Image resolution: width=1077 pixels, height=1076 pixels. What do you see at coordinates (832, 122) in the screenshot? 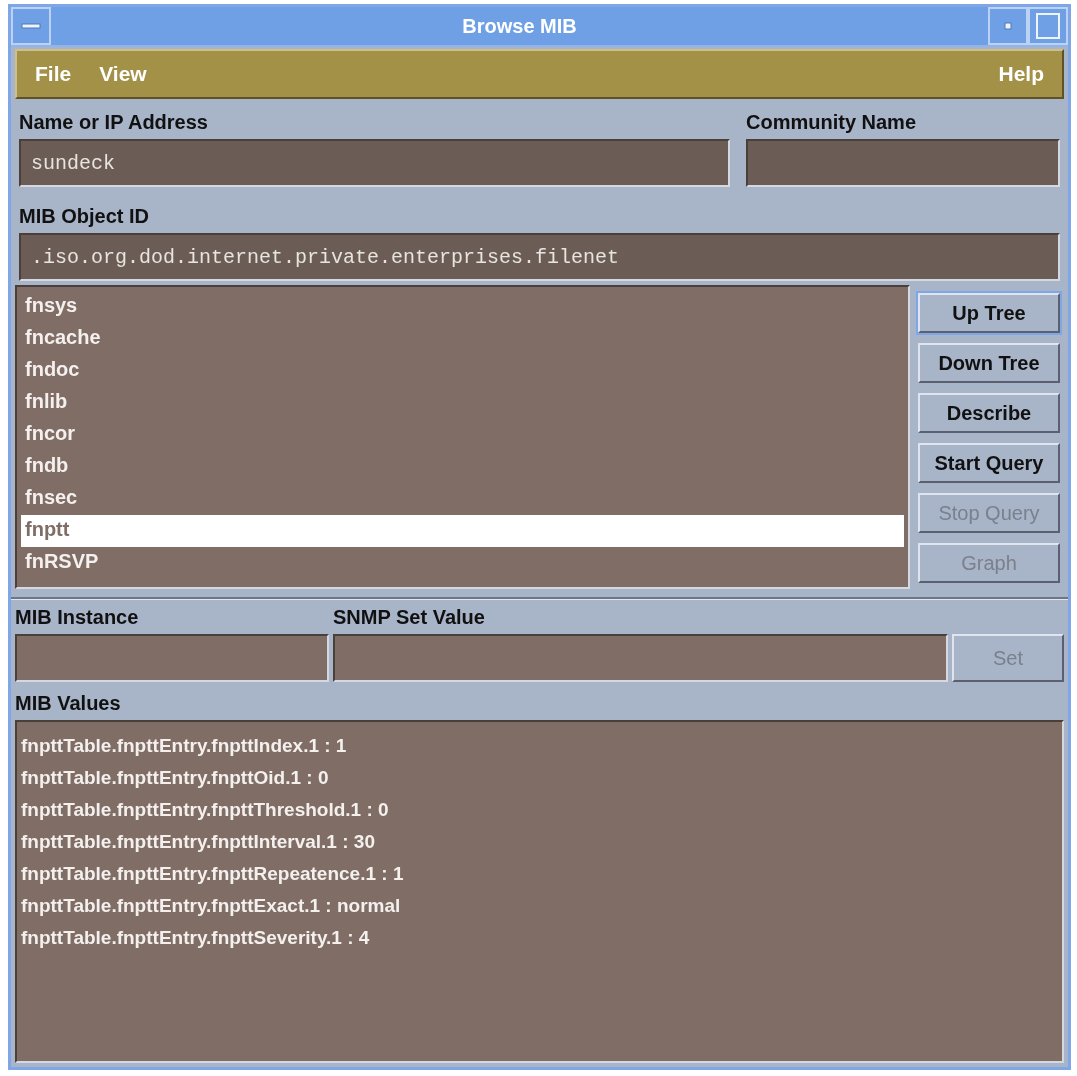
I see `field-label: Community Name` at bounding box center [832, 122].